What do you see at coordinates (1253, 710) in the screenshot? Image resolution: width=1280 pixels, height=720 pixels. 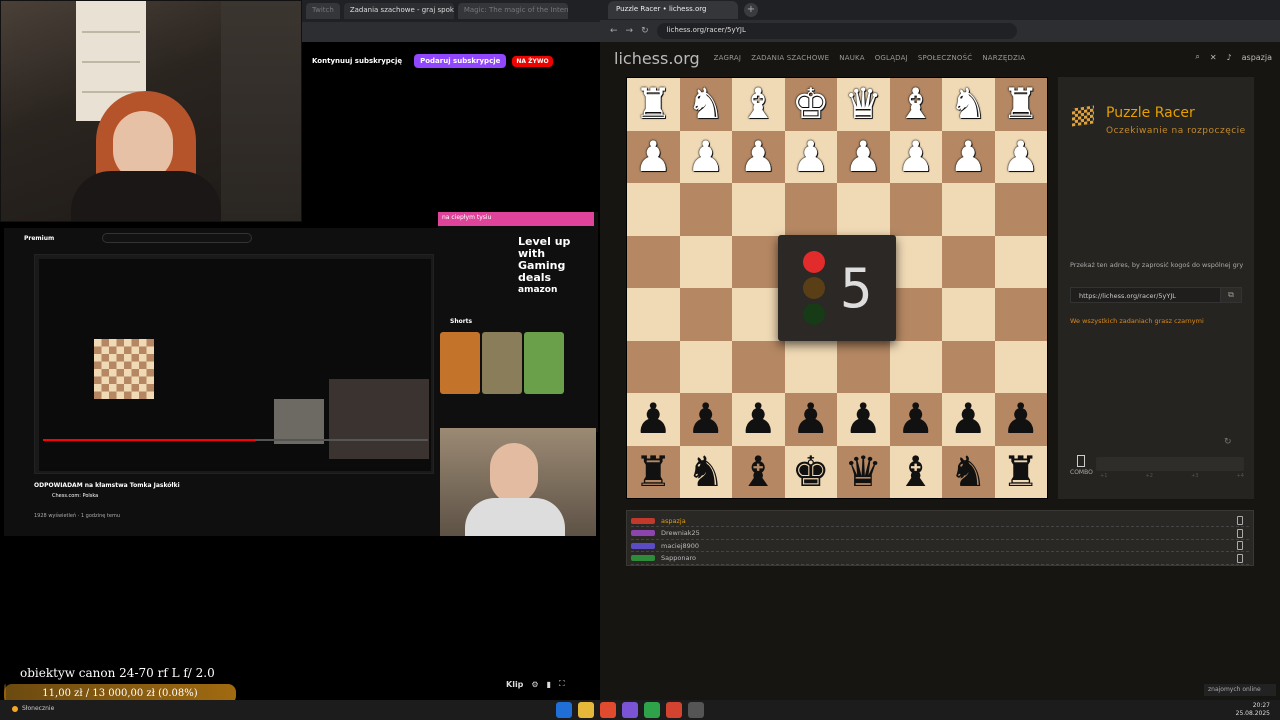 I see `system-tray-clock: 20:27 25.08.2025` at bounding box center [1253, 710].